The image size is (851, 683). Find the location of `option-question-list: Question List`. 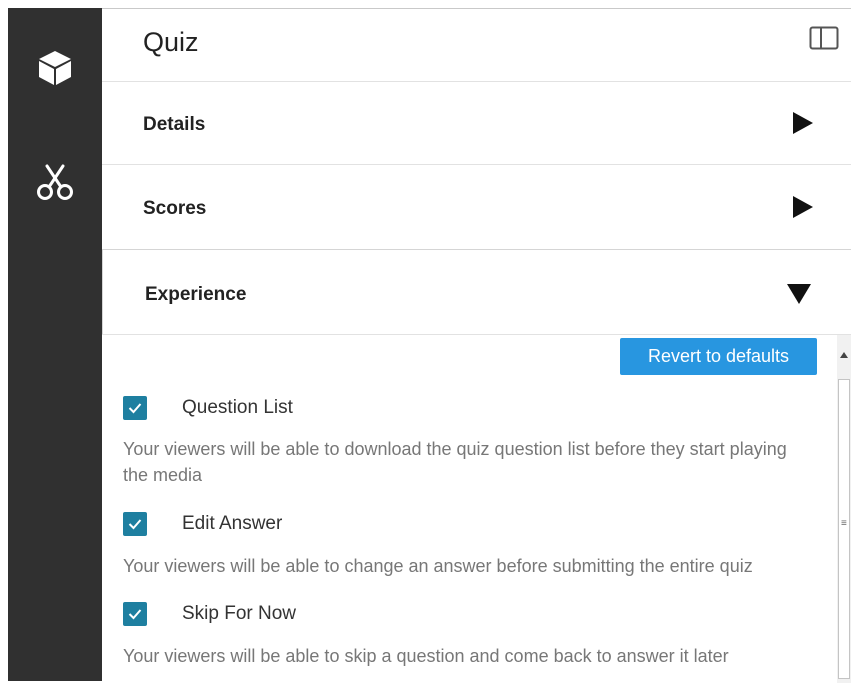

option-question-list: Question List is located at coordinates (208, 408).